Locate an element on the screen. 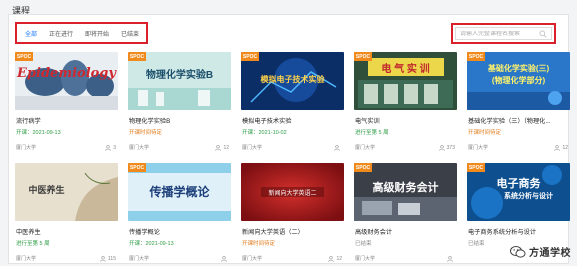  course-name: 新闻向大学英语（二） is located at coordinates (292, 231).